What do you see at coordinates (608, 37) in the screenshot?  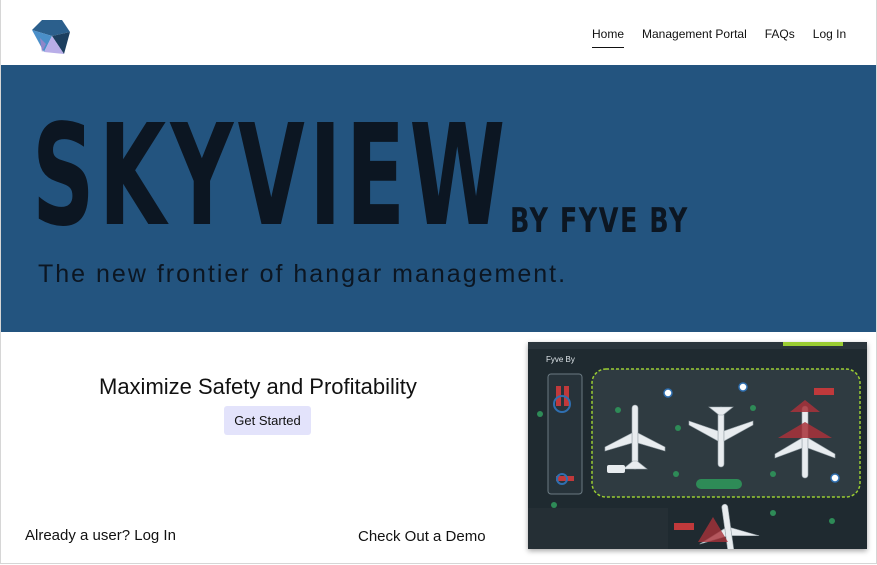 I see `nav-home-link: Home` at bounding box center [608, 37].